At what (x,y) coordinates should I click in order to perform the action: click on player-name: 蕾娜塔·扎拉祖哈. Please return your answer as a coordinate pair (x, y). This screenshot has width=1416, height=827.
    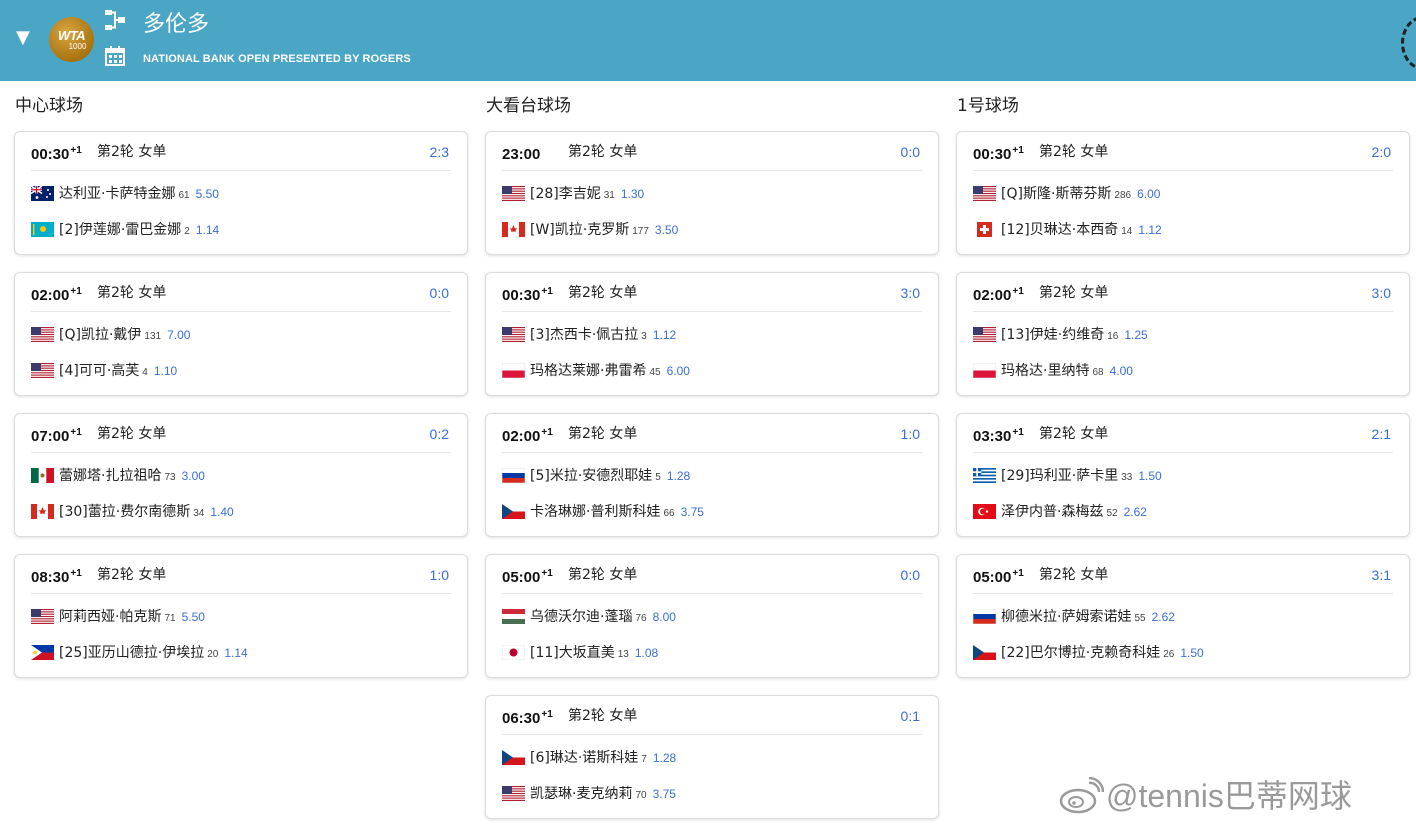
    Looking at the image, I should click on (110, 476).